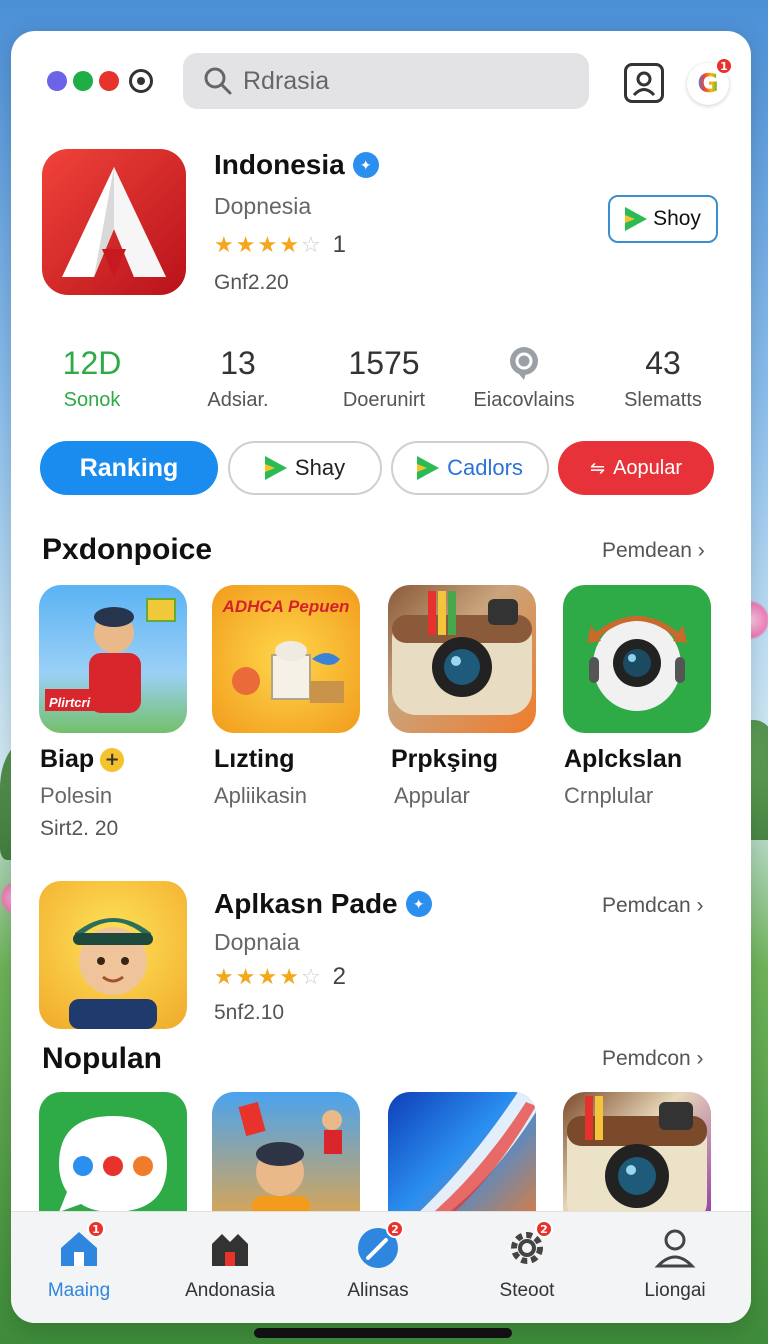  What do you see at coordinates (637, 659) in the screenshot?
I see `app-icon-aplckslan` at bounding box center [637, 659].